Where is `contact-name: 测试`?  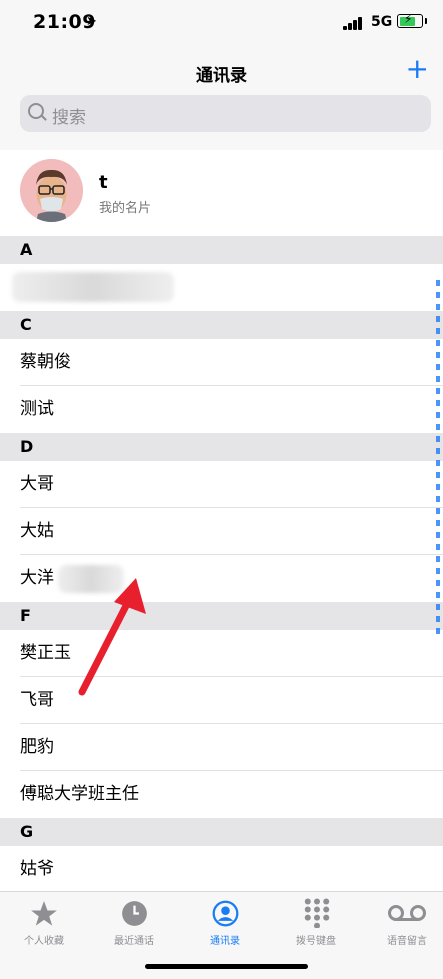
contact-name: 测试 is located at coordinates (37, 409).